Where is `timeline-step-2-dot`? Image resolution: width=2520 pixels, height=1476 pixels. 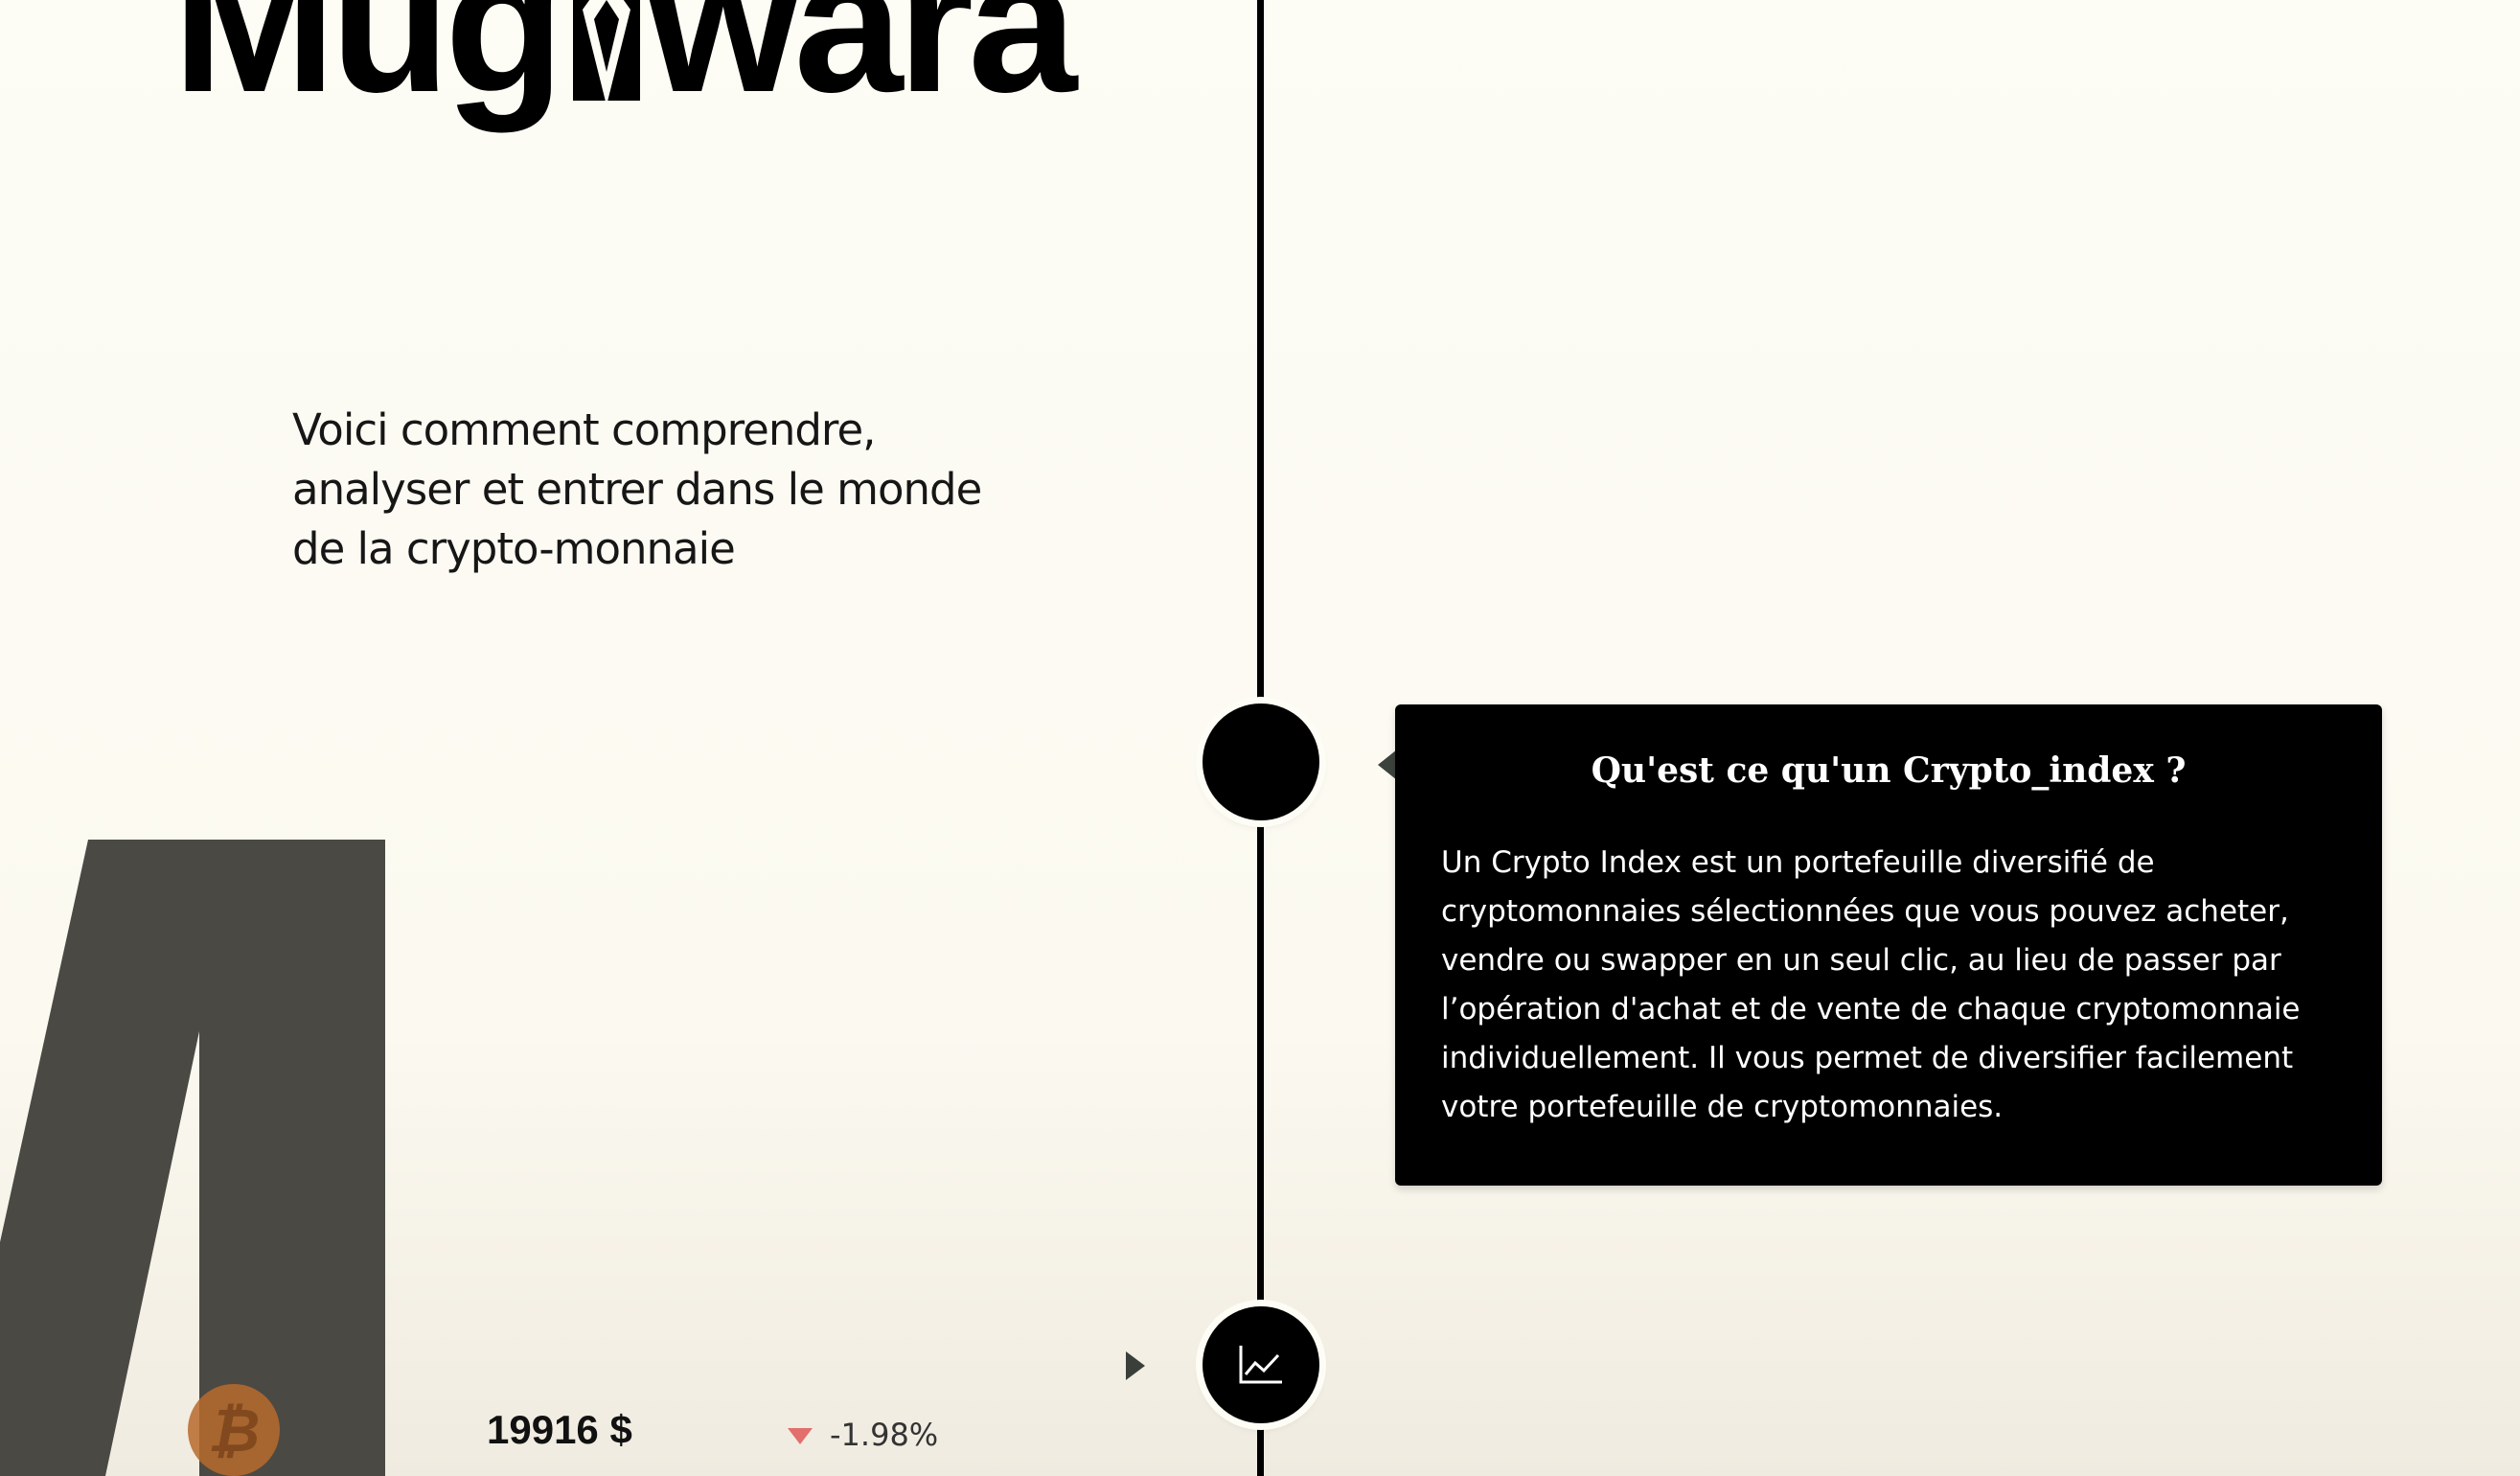
timeline-step-2-dot is located at coordinates (1261, 1364).